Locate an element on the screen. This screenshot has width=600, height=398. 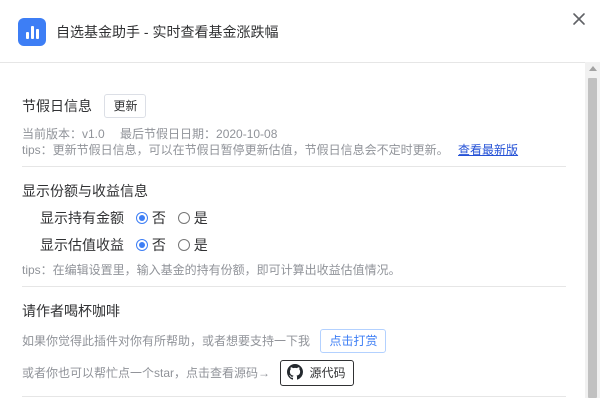
scroll-up-icon is located at coordinates (593, 68).